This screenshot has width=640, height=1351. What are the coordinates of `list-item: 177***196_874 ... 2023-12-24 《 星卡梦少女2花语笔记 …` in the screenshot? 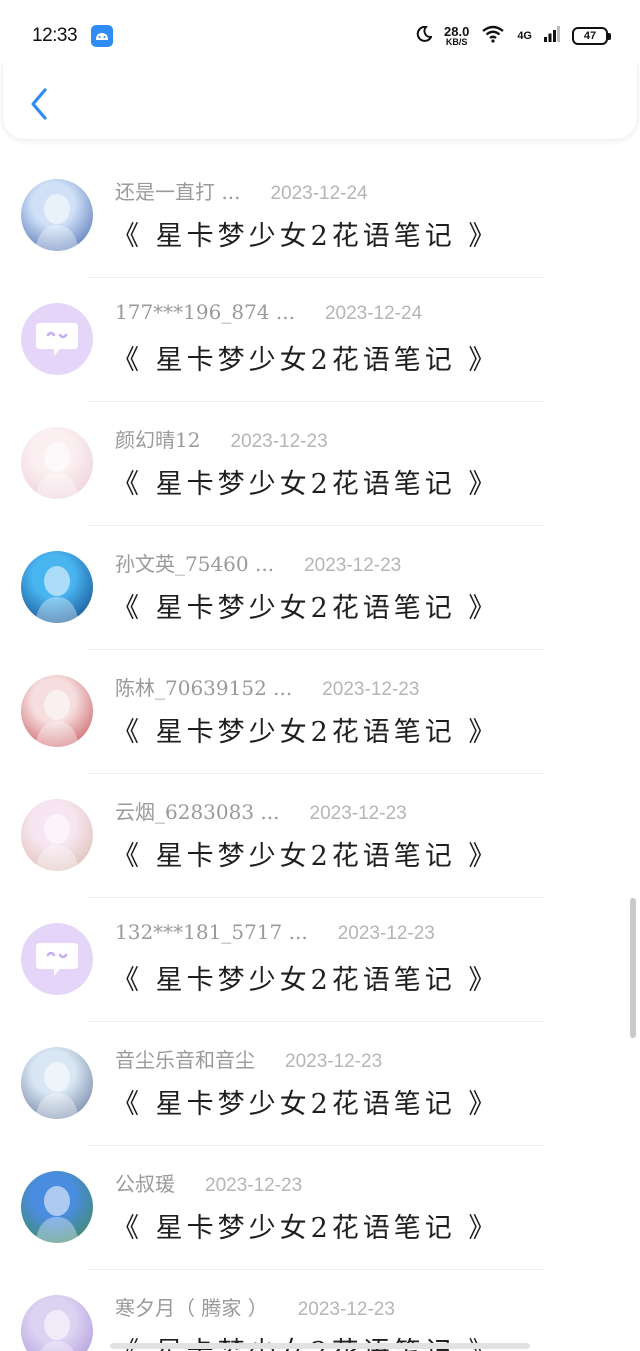 It's located at (320, 340).